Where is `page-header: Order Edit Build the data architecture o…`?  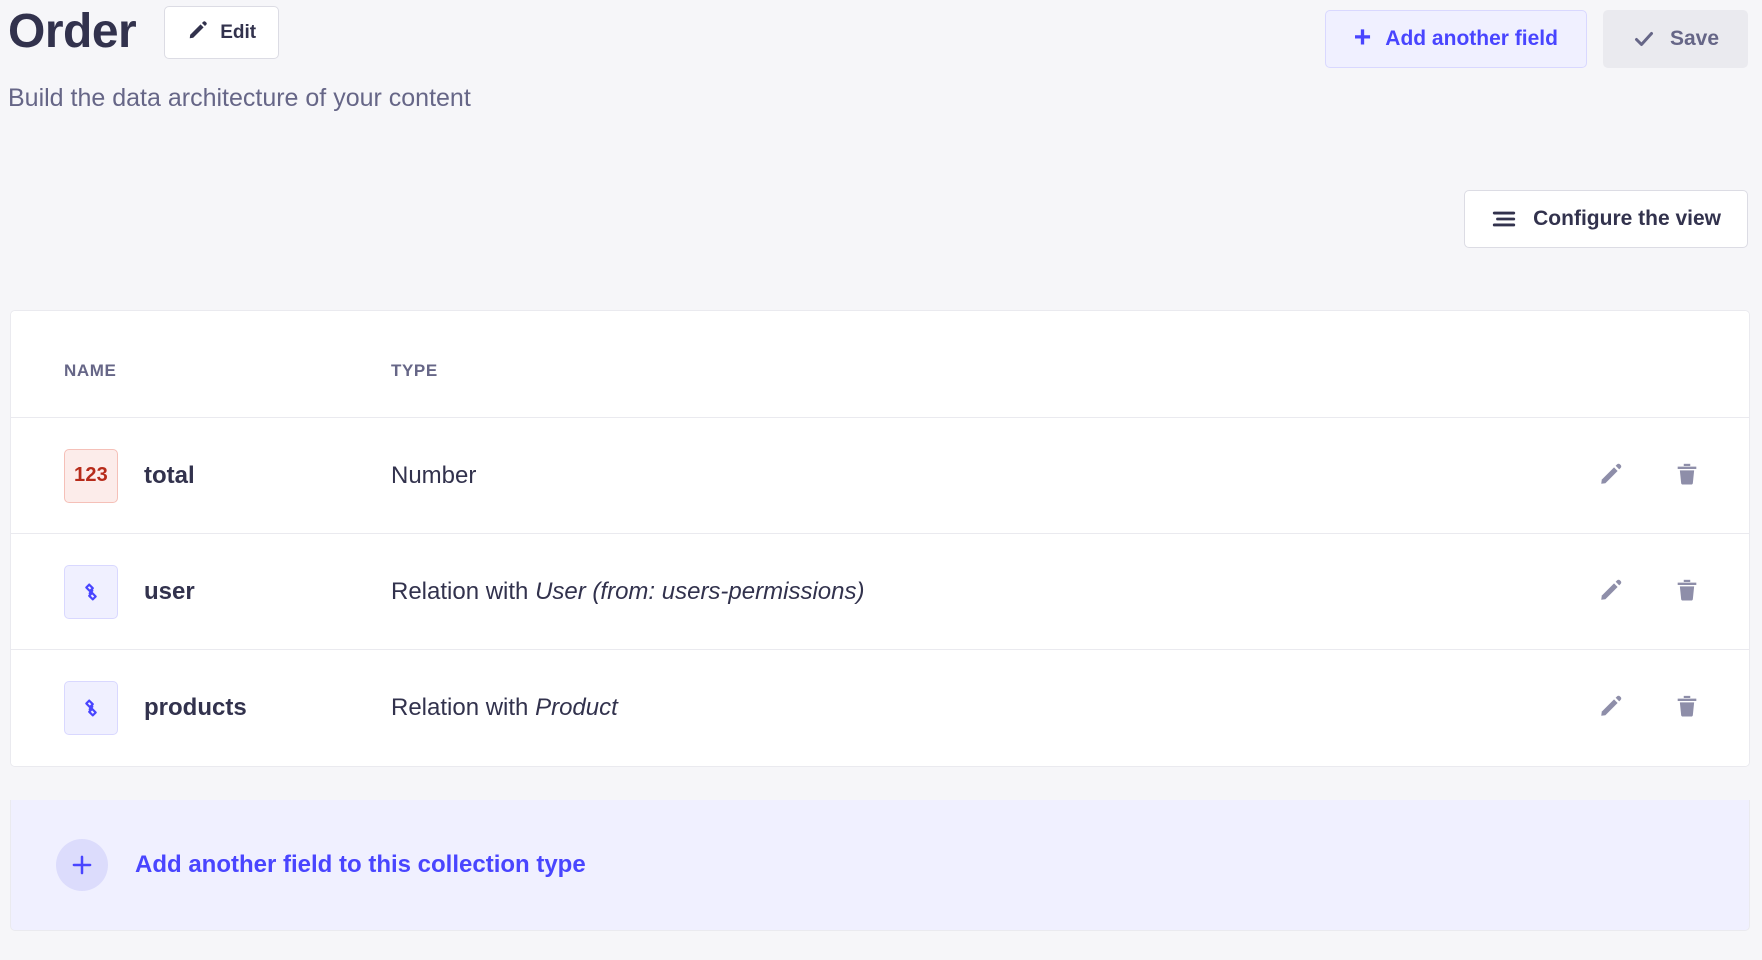 page-header: Order Edit Build the data architecture o… is located at coordinates (881, 66).